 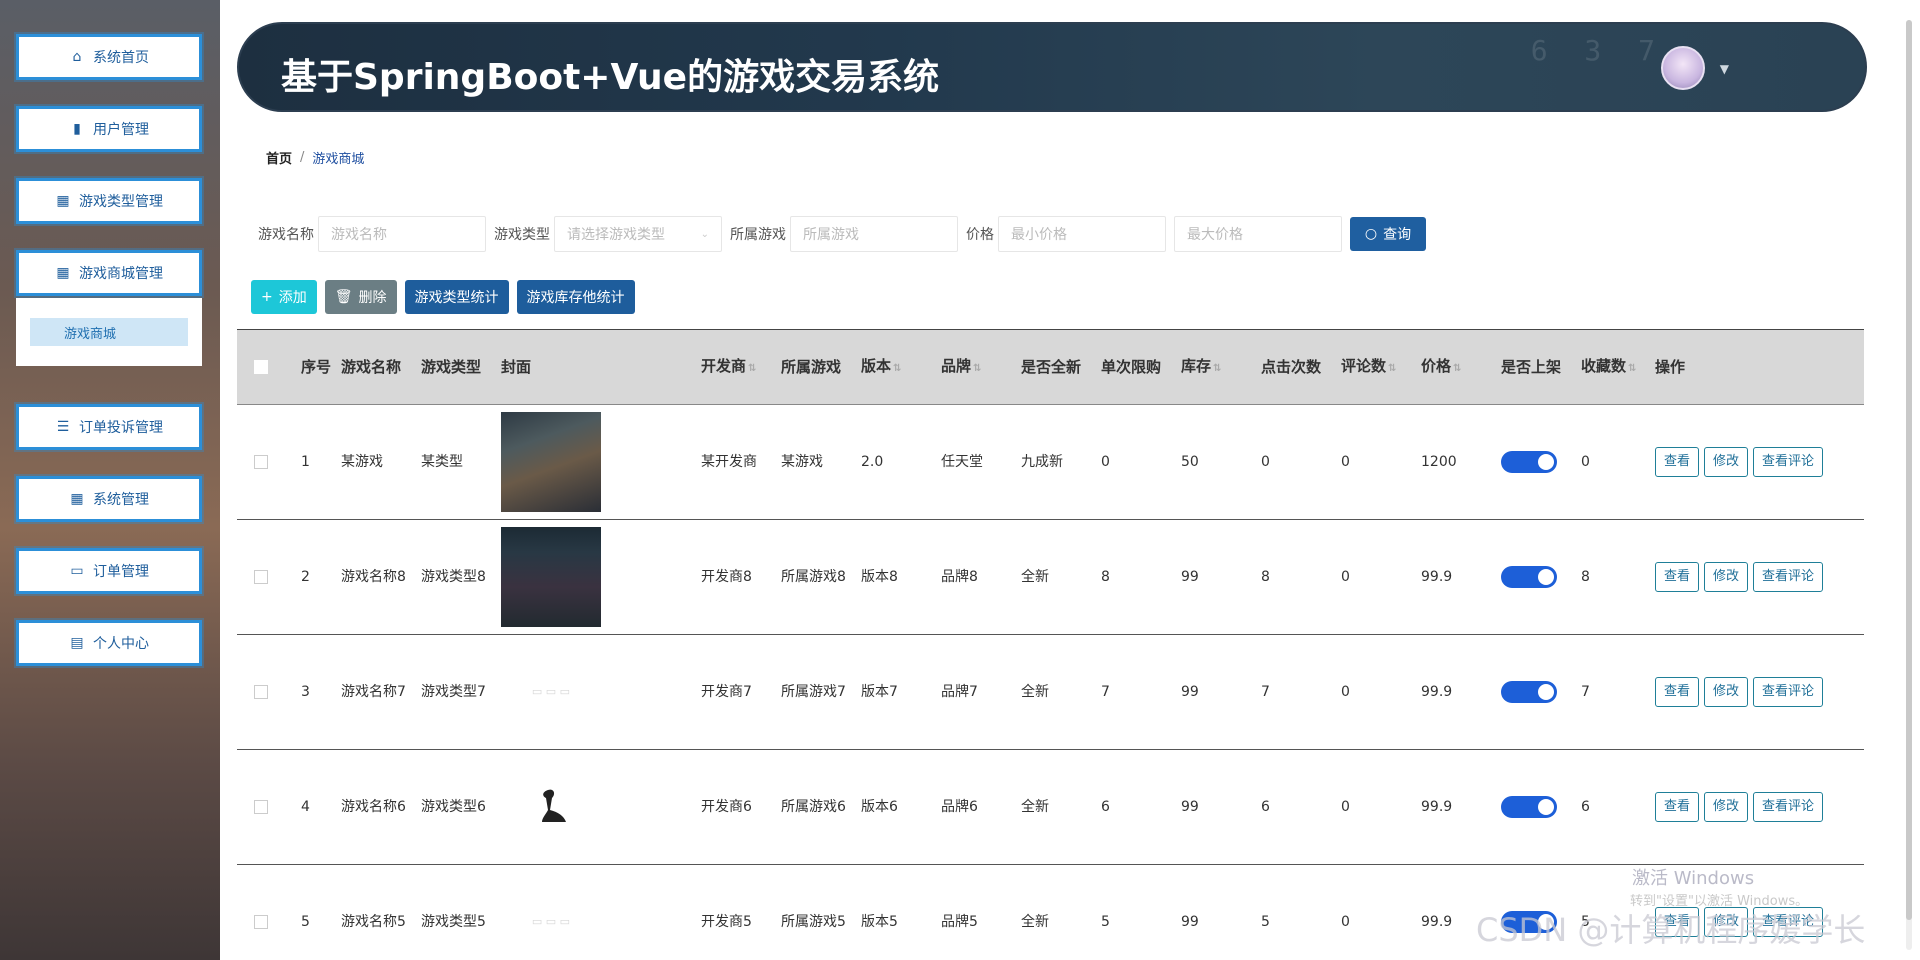 I want to click on col-price: 价格 ⇅, so click(x=1455, y=367).